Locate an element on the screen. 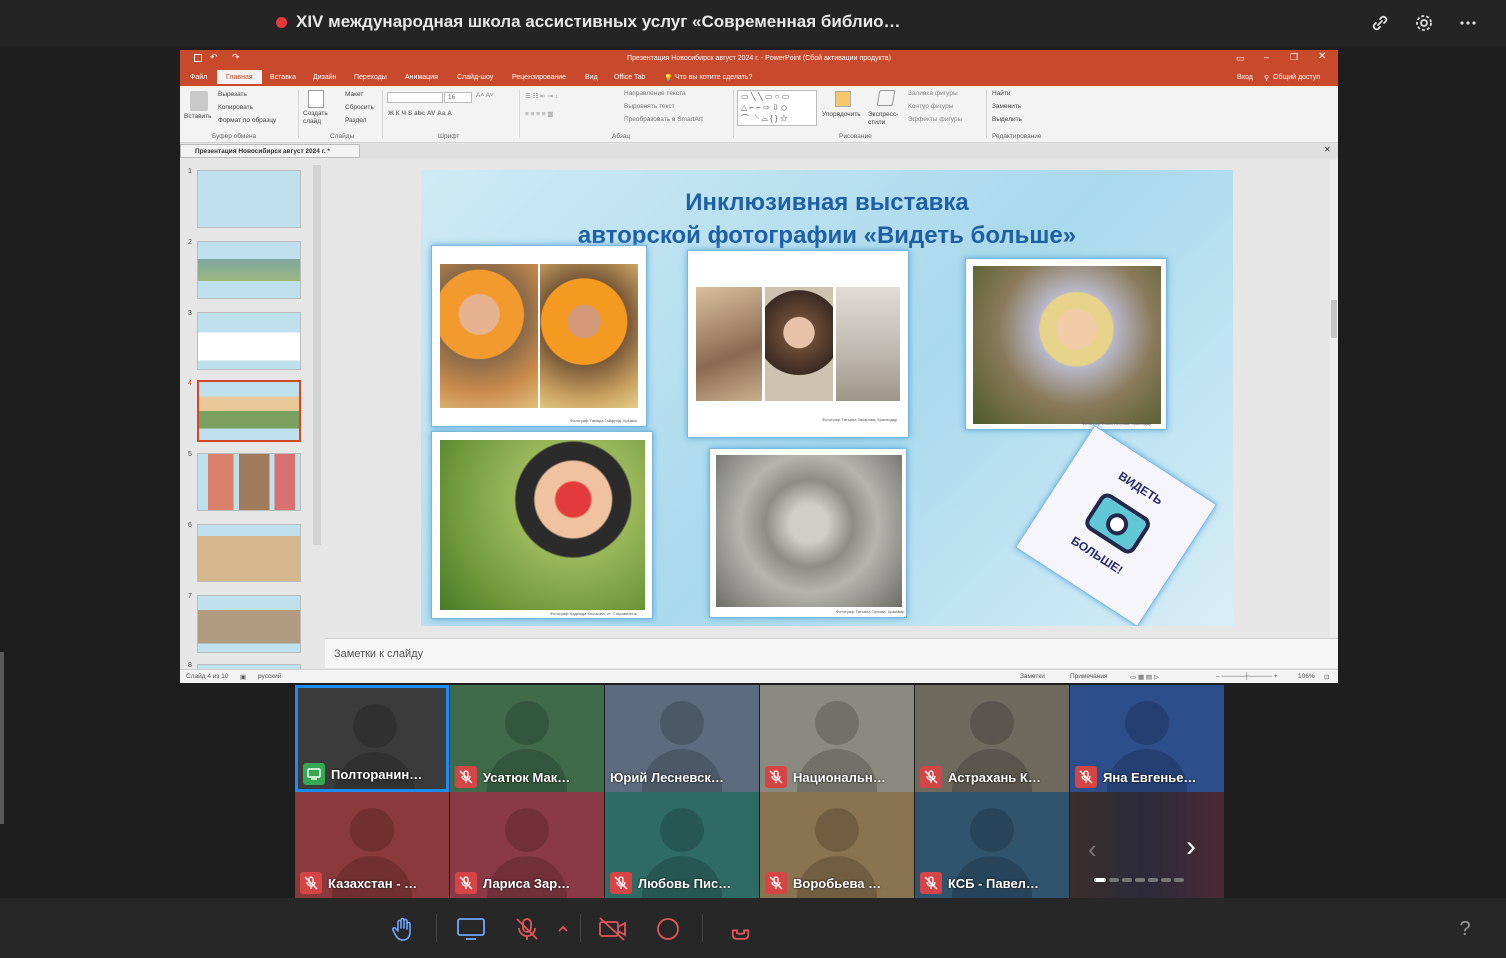 This screenshot has height=958, width=1506. arrange-icon is located at coordinates (843, 99).